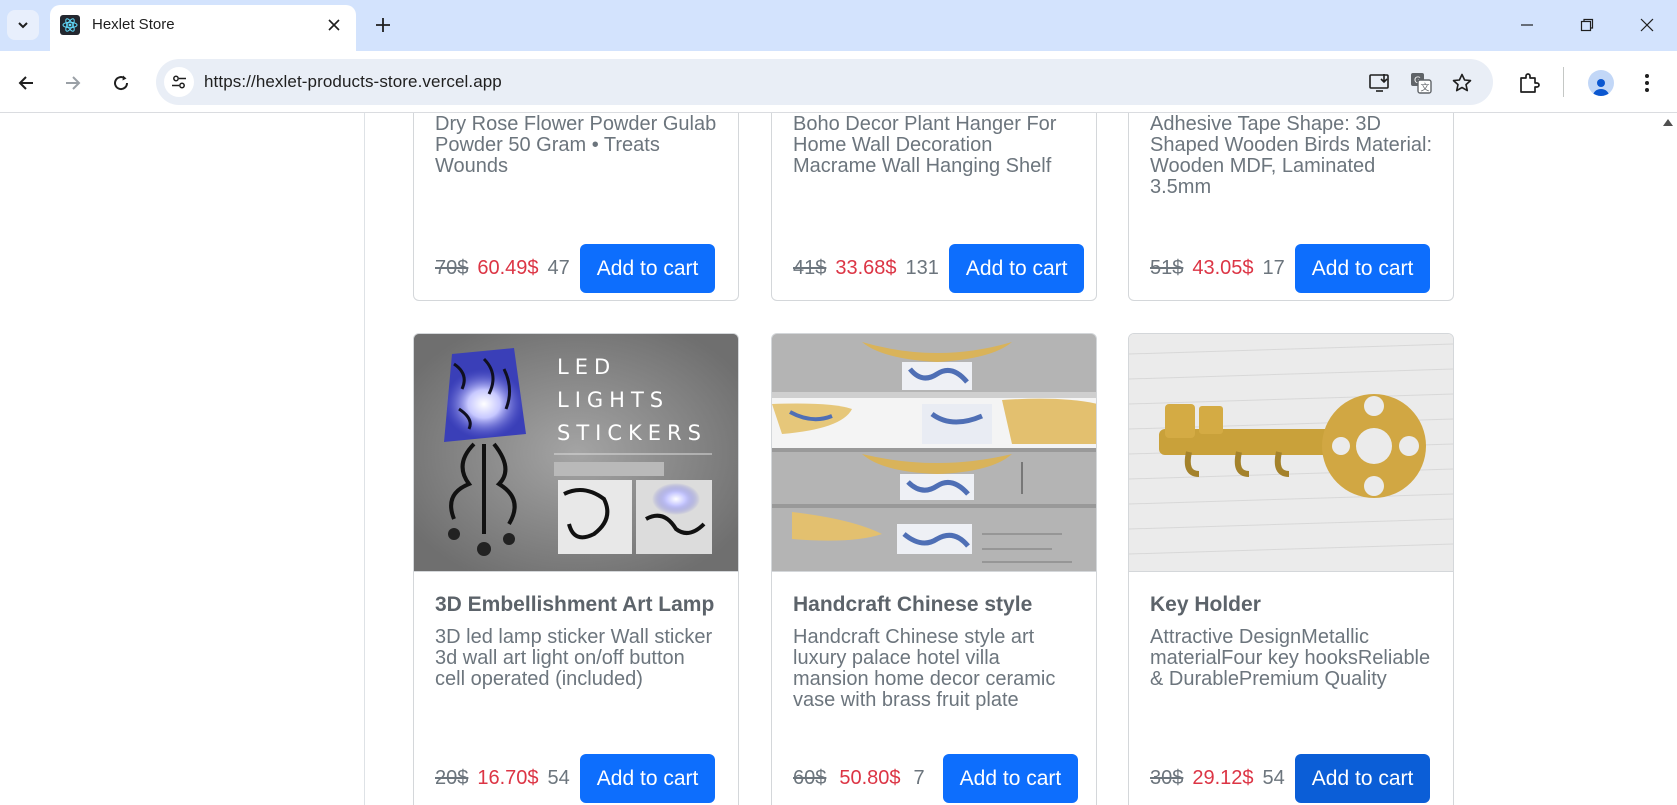 This screenshot has width=1677, height=805. I want to click on puzzle-icon, so click(1530, 83).